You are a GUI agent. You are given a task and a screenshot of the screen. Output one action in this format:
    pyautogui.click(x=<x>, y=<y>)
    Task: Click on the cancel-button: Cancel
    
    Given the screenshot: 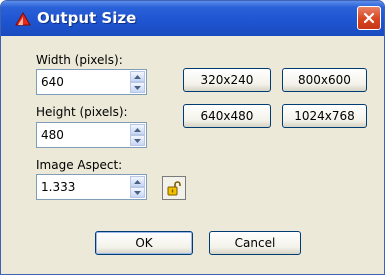 What is the action you would take?
    pyautogui.click(x=255, y=243)
    